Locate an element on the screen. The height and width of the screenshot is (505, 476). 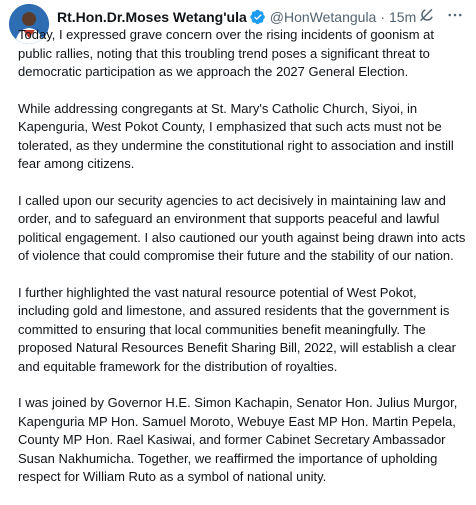
more-options-icon is located at coordinates (455, 15).